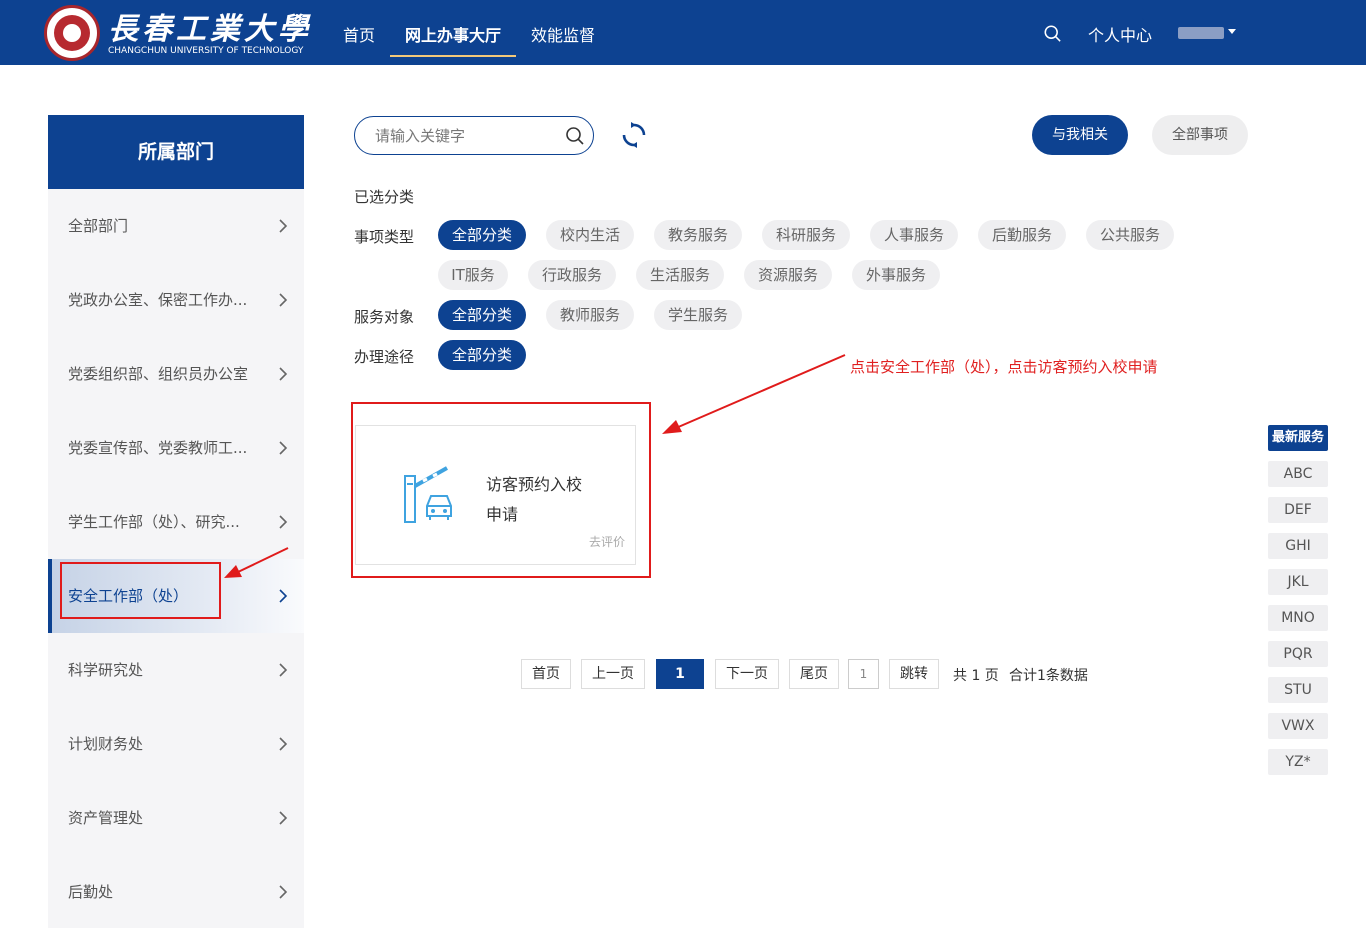 The height and width of the screenshot is (929, 1366). Describe the element at coordinates (1200, 135) in the screenshot. I see `all-items-button: 全部事项` at that location.